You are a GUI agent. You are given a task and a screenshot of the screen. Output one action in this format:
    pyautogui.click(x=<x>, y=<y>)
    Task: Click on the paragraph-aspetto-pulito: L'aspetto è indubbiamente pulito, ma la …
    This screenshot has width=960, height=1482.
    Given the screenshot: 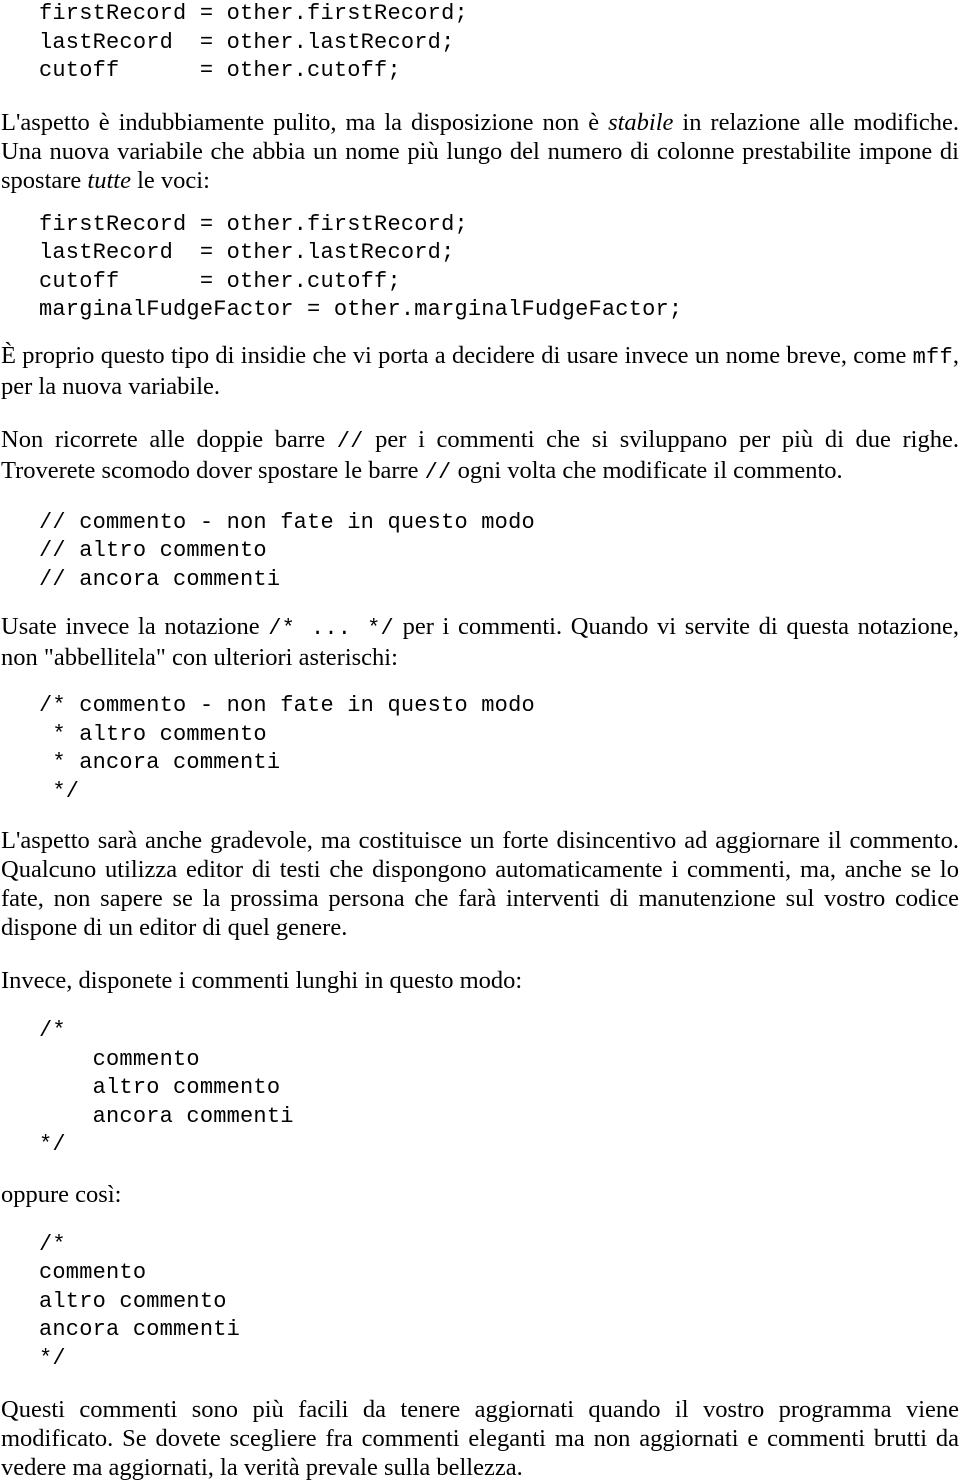 What is the action you would take?
    pyautogui.click(x=480, y=151)
    